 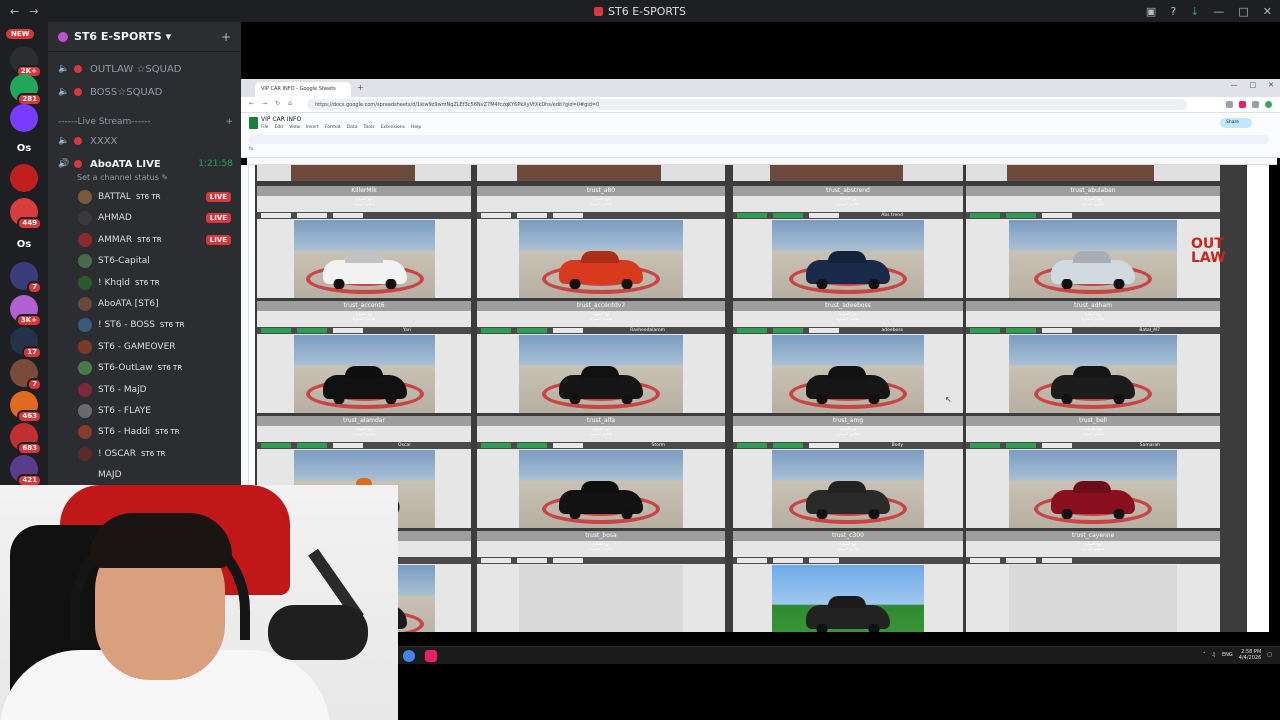 What do you see at coordinates (154, 197) in the screenshot?
I see `voice-member: BATTAL ST6 TR LIVE` at bounding box center [154, 197].